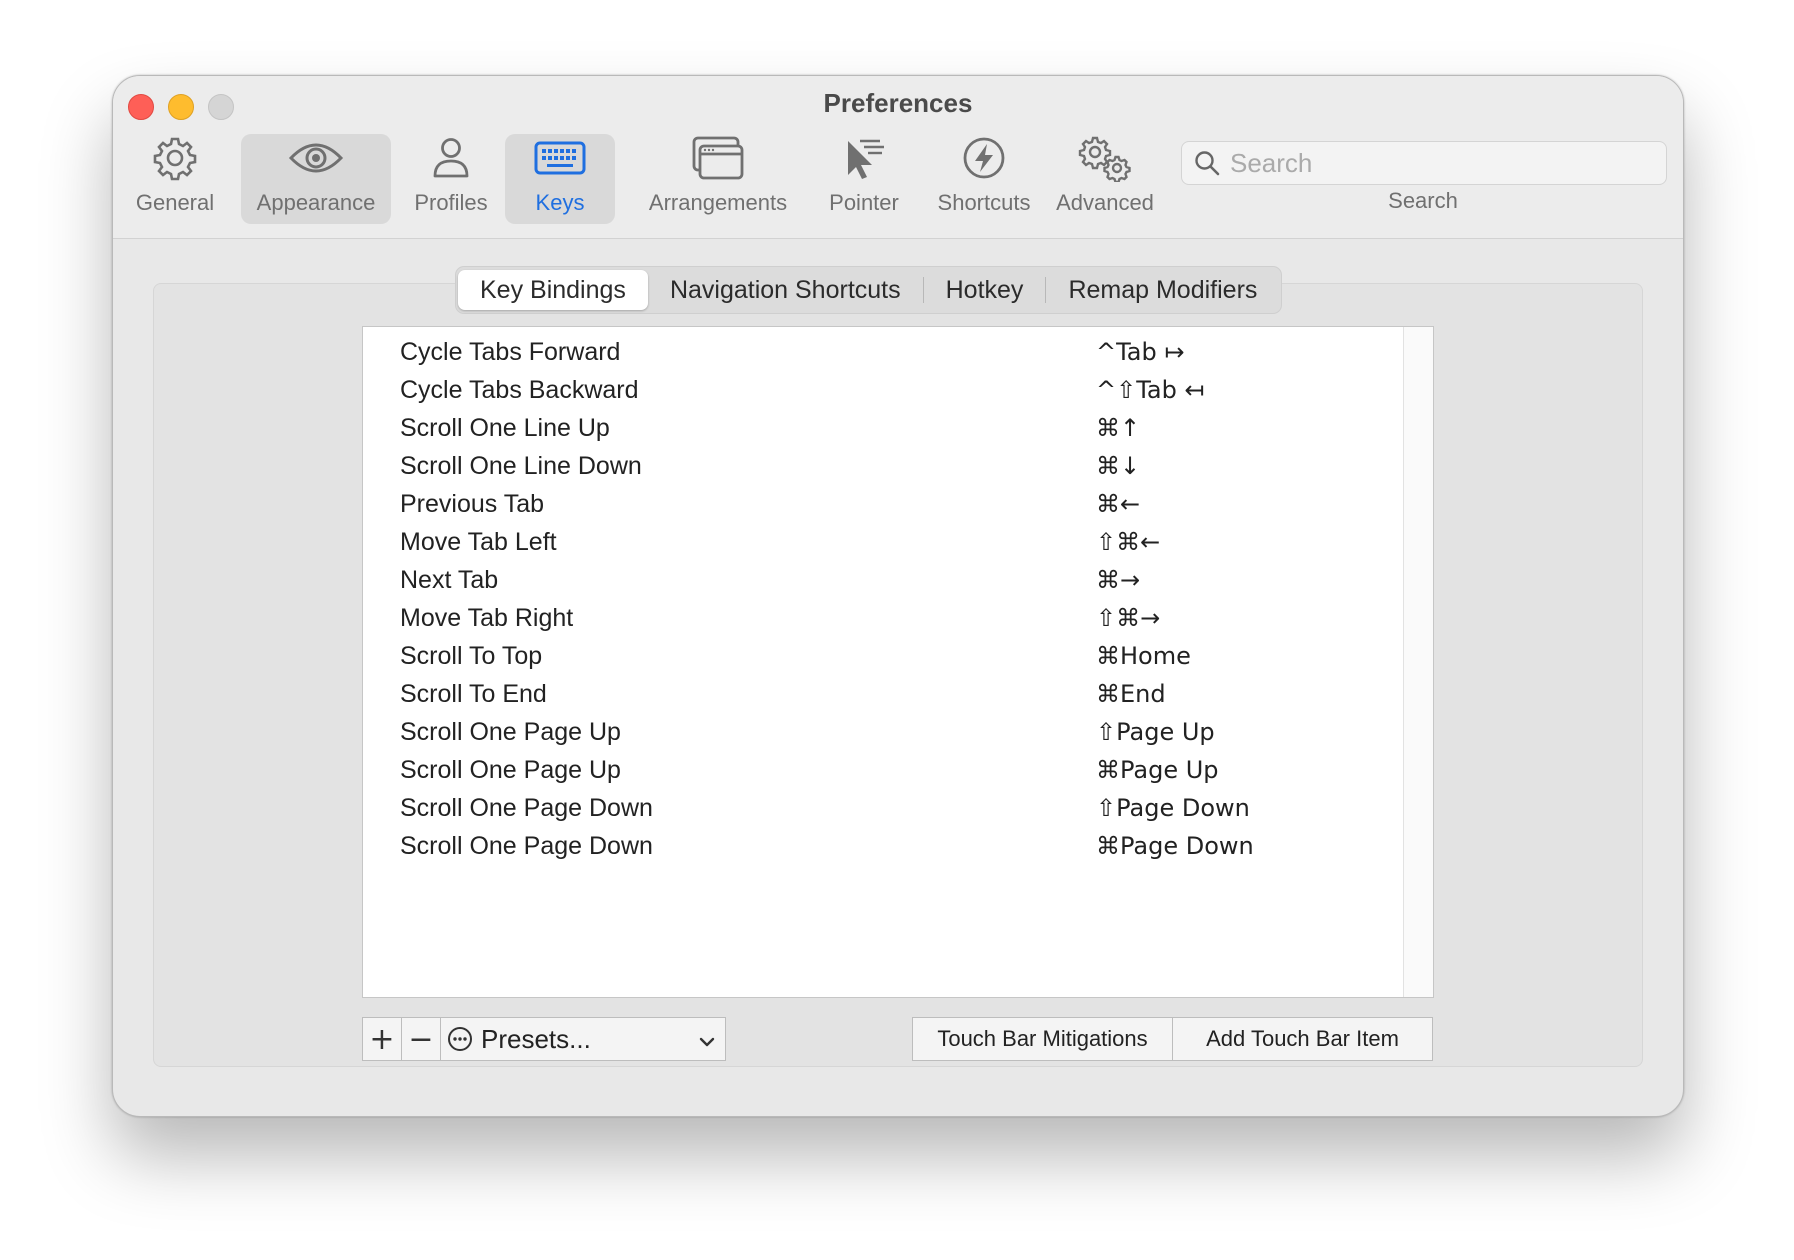  I want to click on gears-icon, so click(1105, 158).